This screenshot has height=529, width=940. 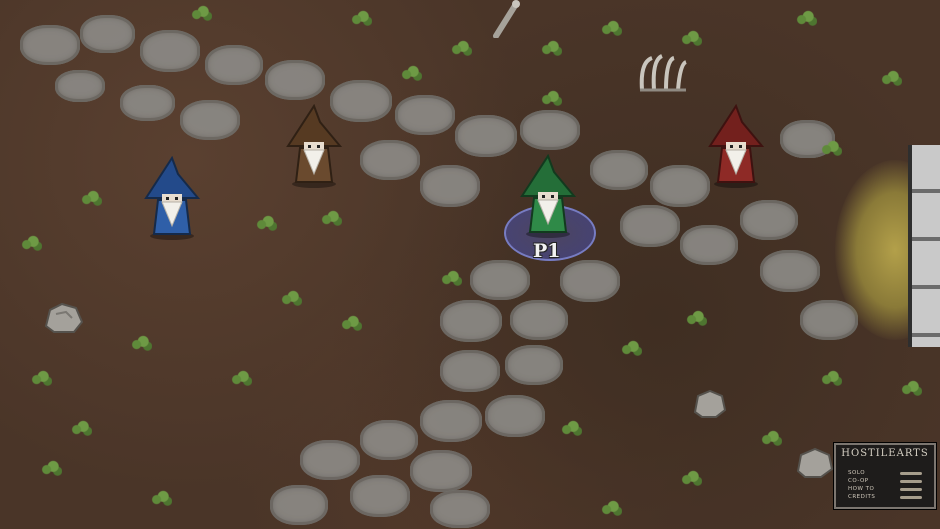 I want to click on wizard-sprite-green, so click(x=548, y=196).